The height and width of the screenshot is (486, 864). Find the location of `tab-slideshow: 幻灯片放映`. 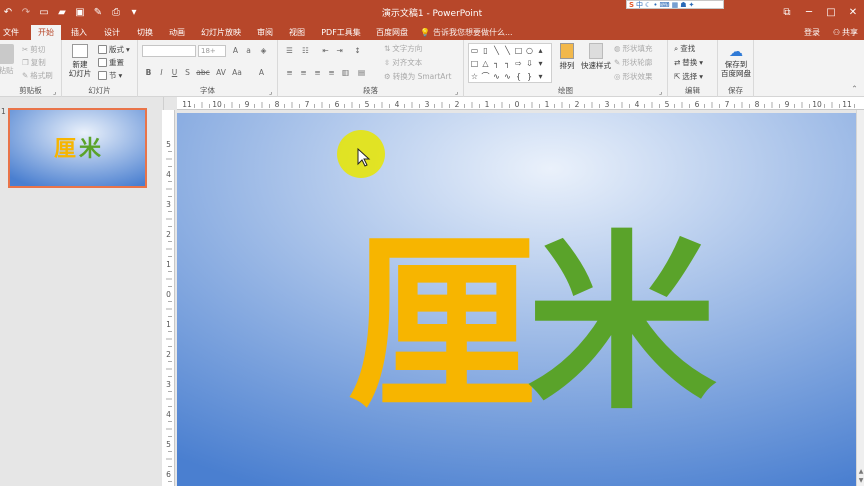

tab-slideshow: 幻灯片放映 is located at coordinates (221, 32).